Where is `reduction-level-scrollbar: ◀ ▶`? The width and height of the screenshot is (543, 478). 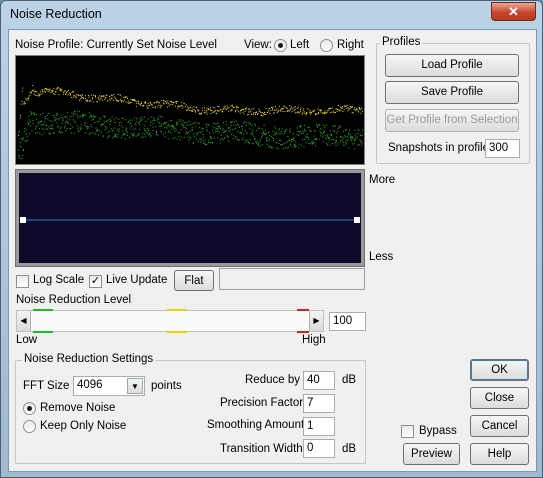
reduction-level-scrollbar: ◀ ▶ is located at coordinates (170, 321).